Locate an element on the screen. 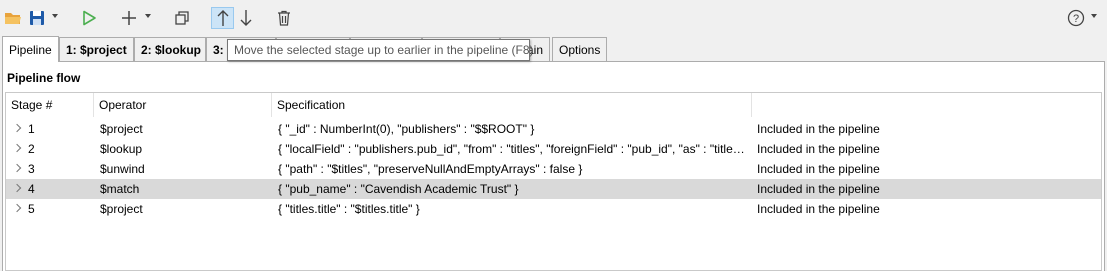 The image size is (1107, 271). stage-number: 4 is located at coordinates (31, 189).